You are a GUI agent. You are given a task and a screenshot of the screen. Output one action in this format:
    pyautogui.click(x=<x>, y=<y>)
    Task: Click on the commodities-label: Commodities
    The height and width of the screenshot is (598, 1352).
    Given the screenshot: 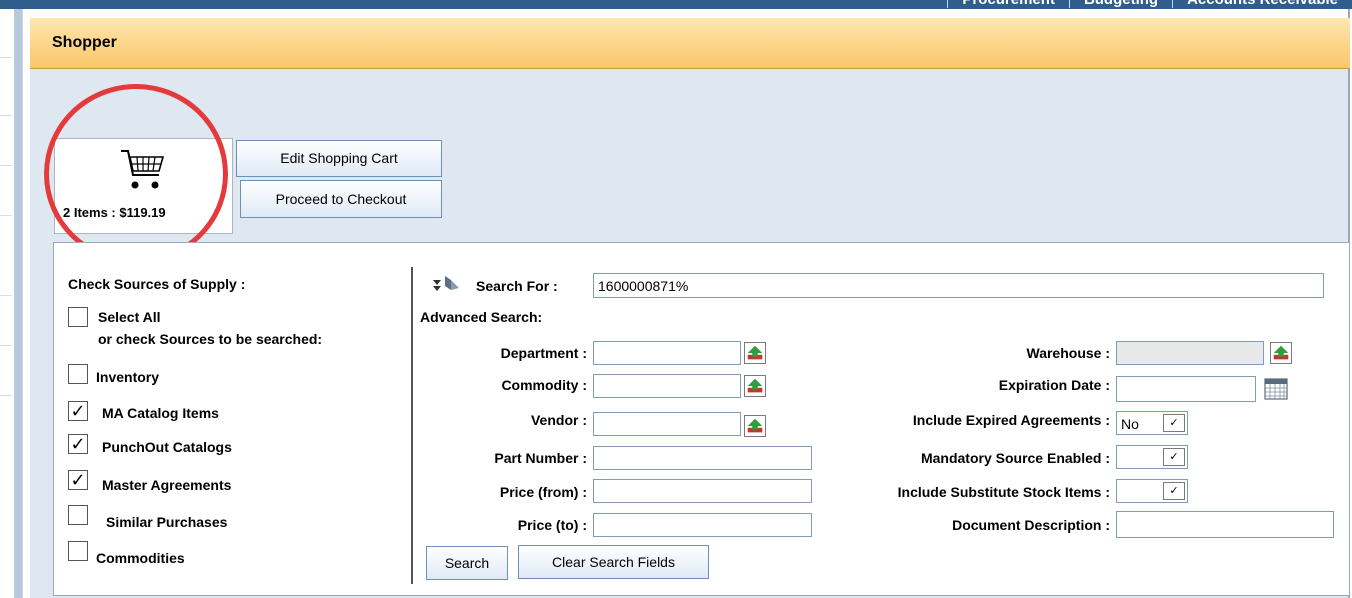 What is the action you would take?
    pyautogui.click(x=140, y=558)
    